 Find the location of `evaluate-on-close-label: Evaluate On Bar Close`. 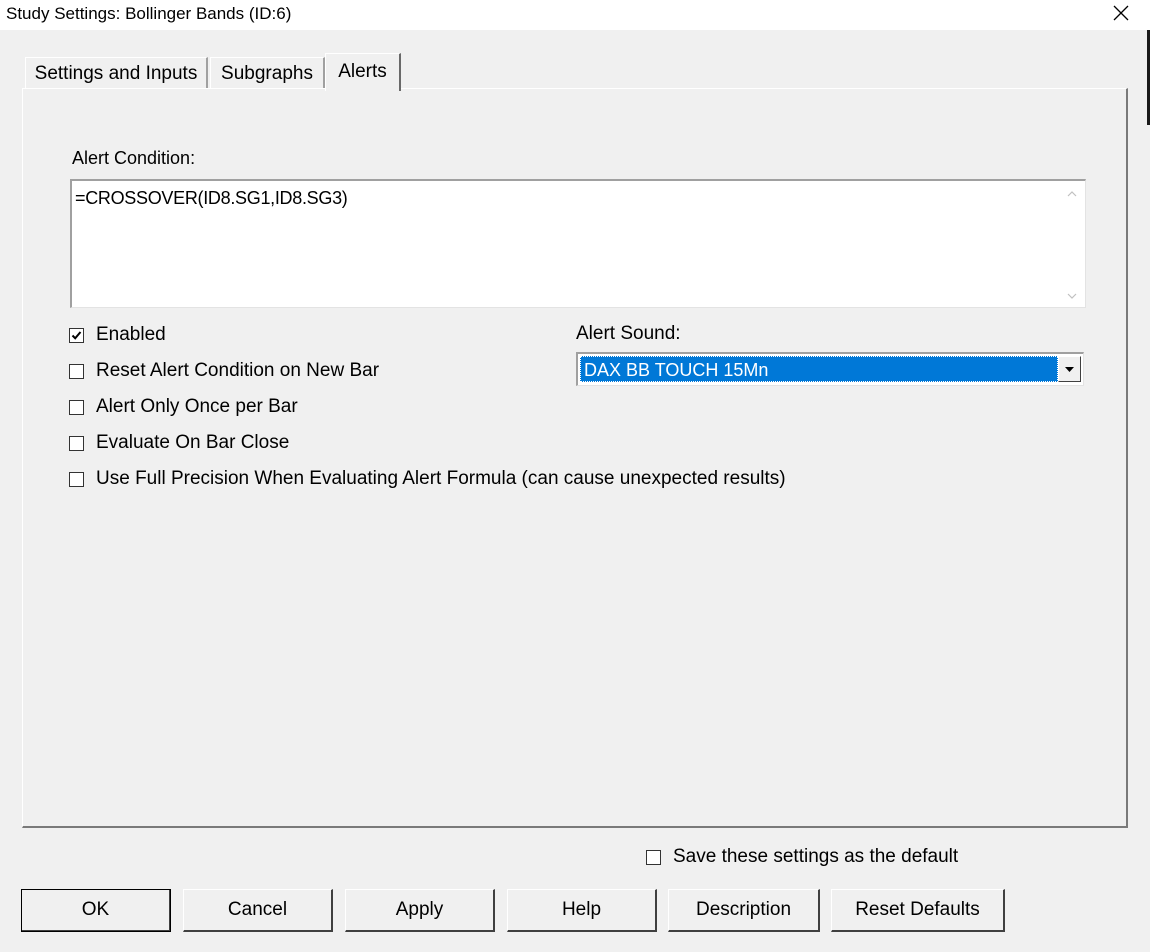

evaluate-on-close-label: Evaluate On Bar Close is located at coordinates (193, 442).